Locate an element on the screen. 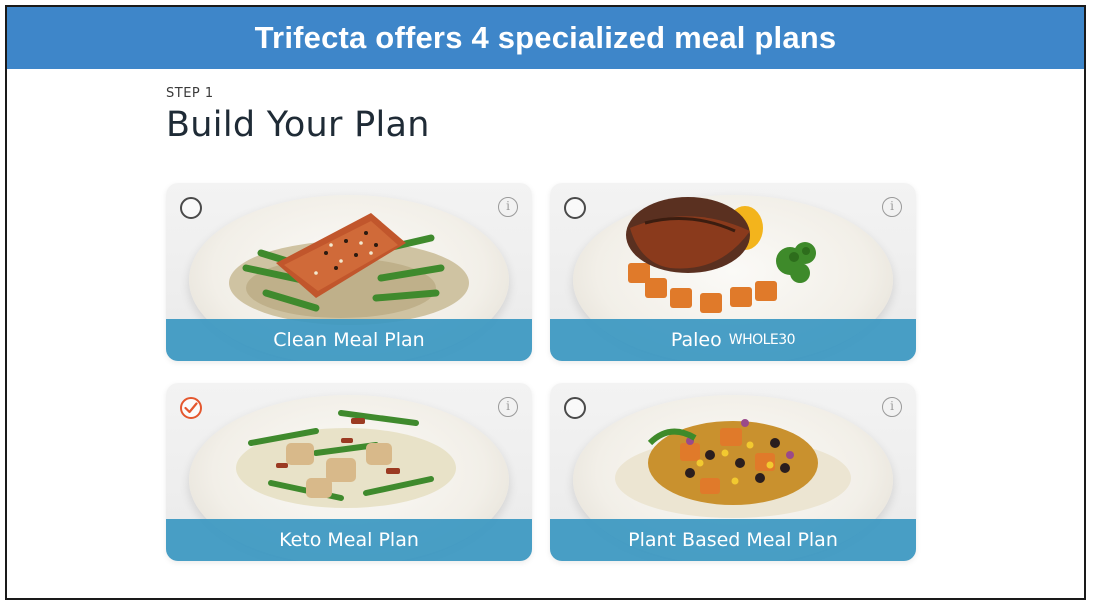  step-label: STEP 1 is located at coordinates (190, 93).